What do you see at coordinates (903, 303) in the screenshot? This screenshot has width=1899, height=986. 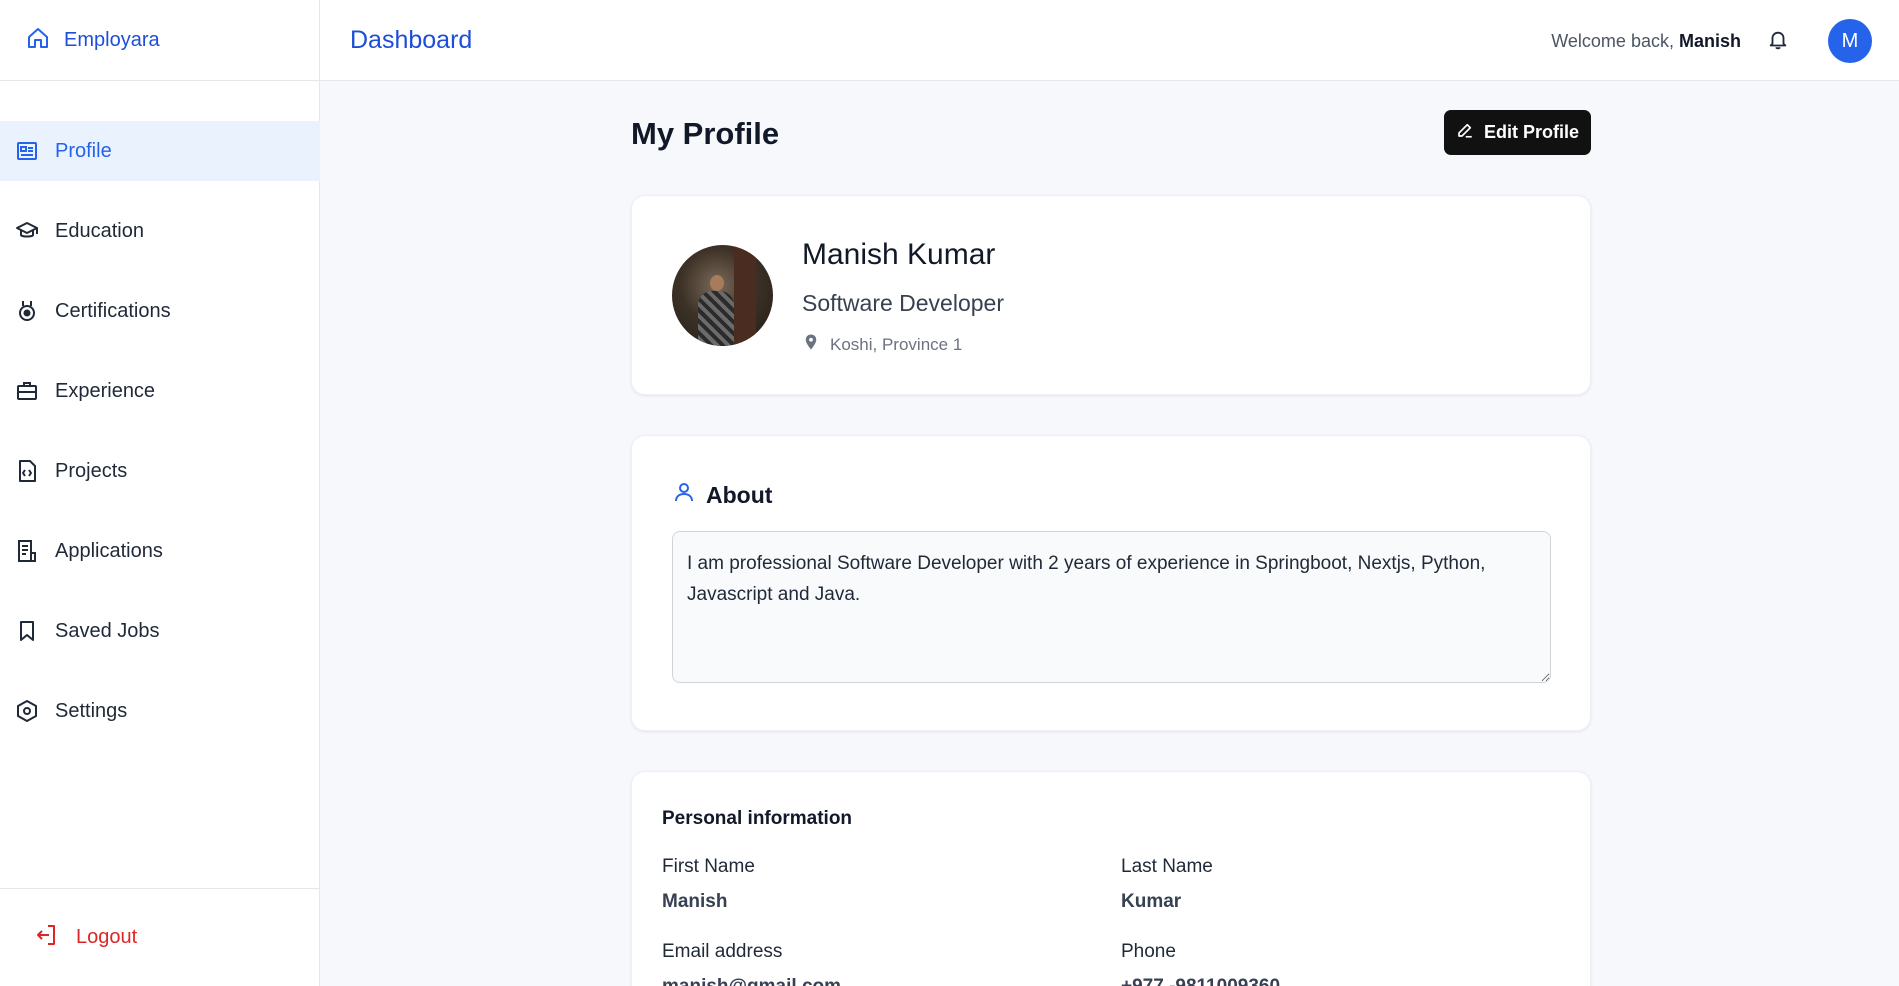 I see `profile-role: Software Developer` at bounding box center [903, 303].